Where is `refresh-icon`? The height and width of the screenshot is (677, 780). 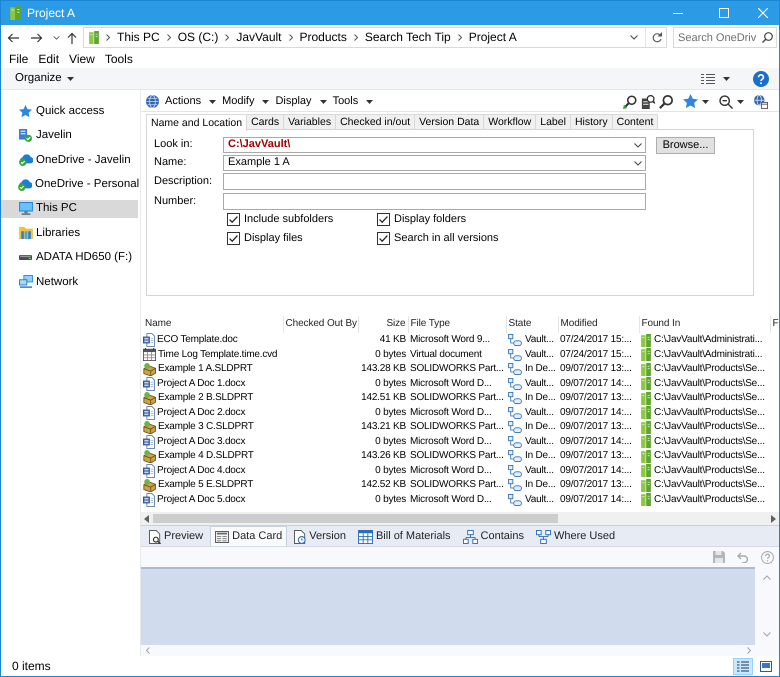 refresh-icon is located at coordinates (657, 37).